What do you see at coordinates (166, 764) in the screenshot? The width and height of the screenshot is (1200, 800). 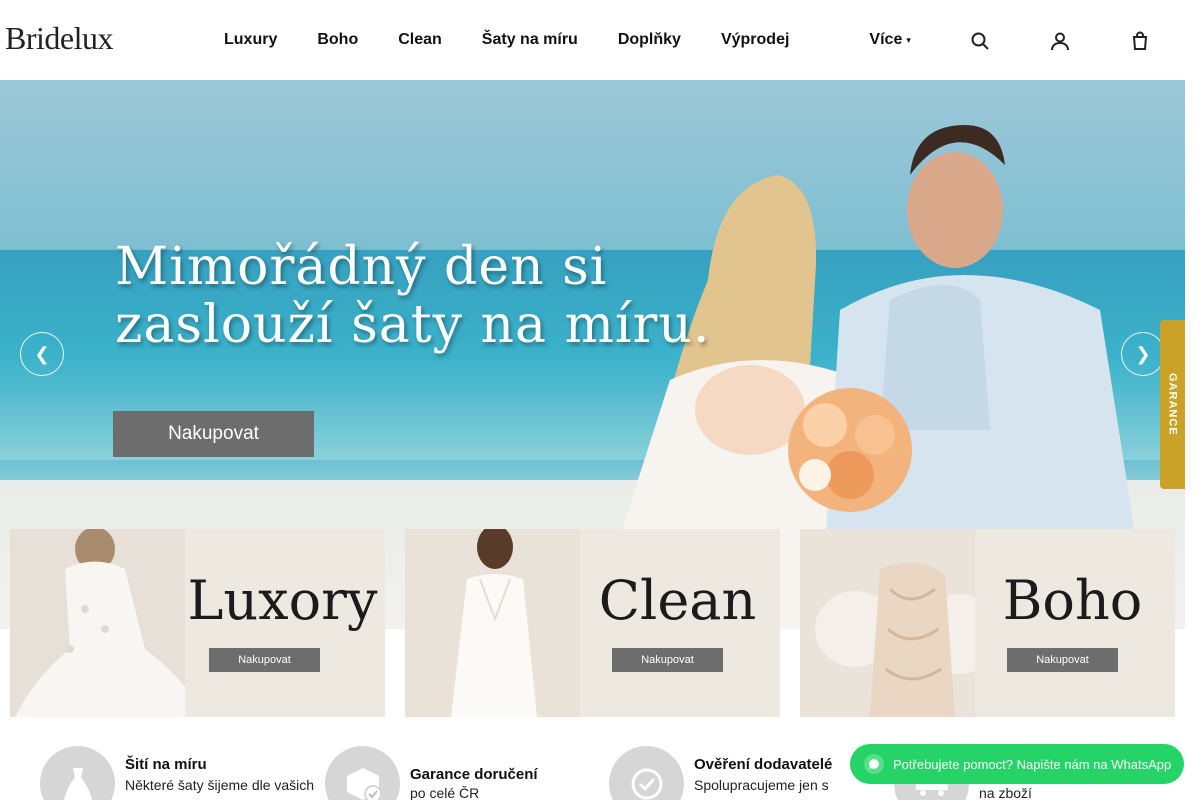 I see `feature-title: Šití na míru` at bounding box center [166, 764].